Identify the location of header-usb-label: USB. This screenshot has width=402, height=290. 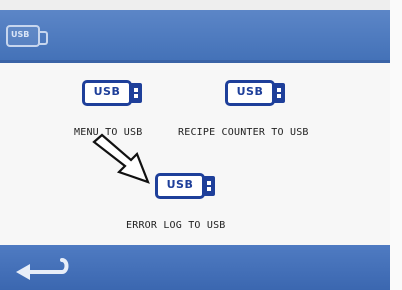
(20, 34).